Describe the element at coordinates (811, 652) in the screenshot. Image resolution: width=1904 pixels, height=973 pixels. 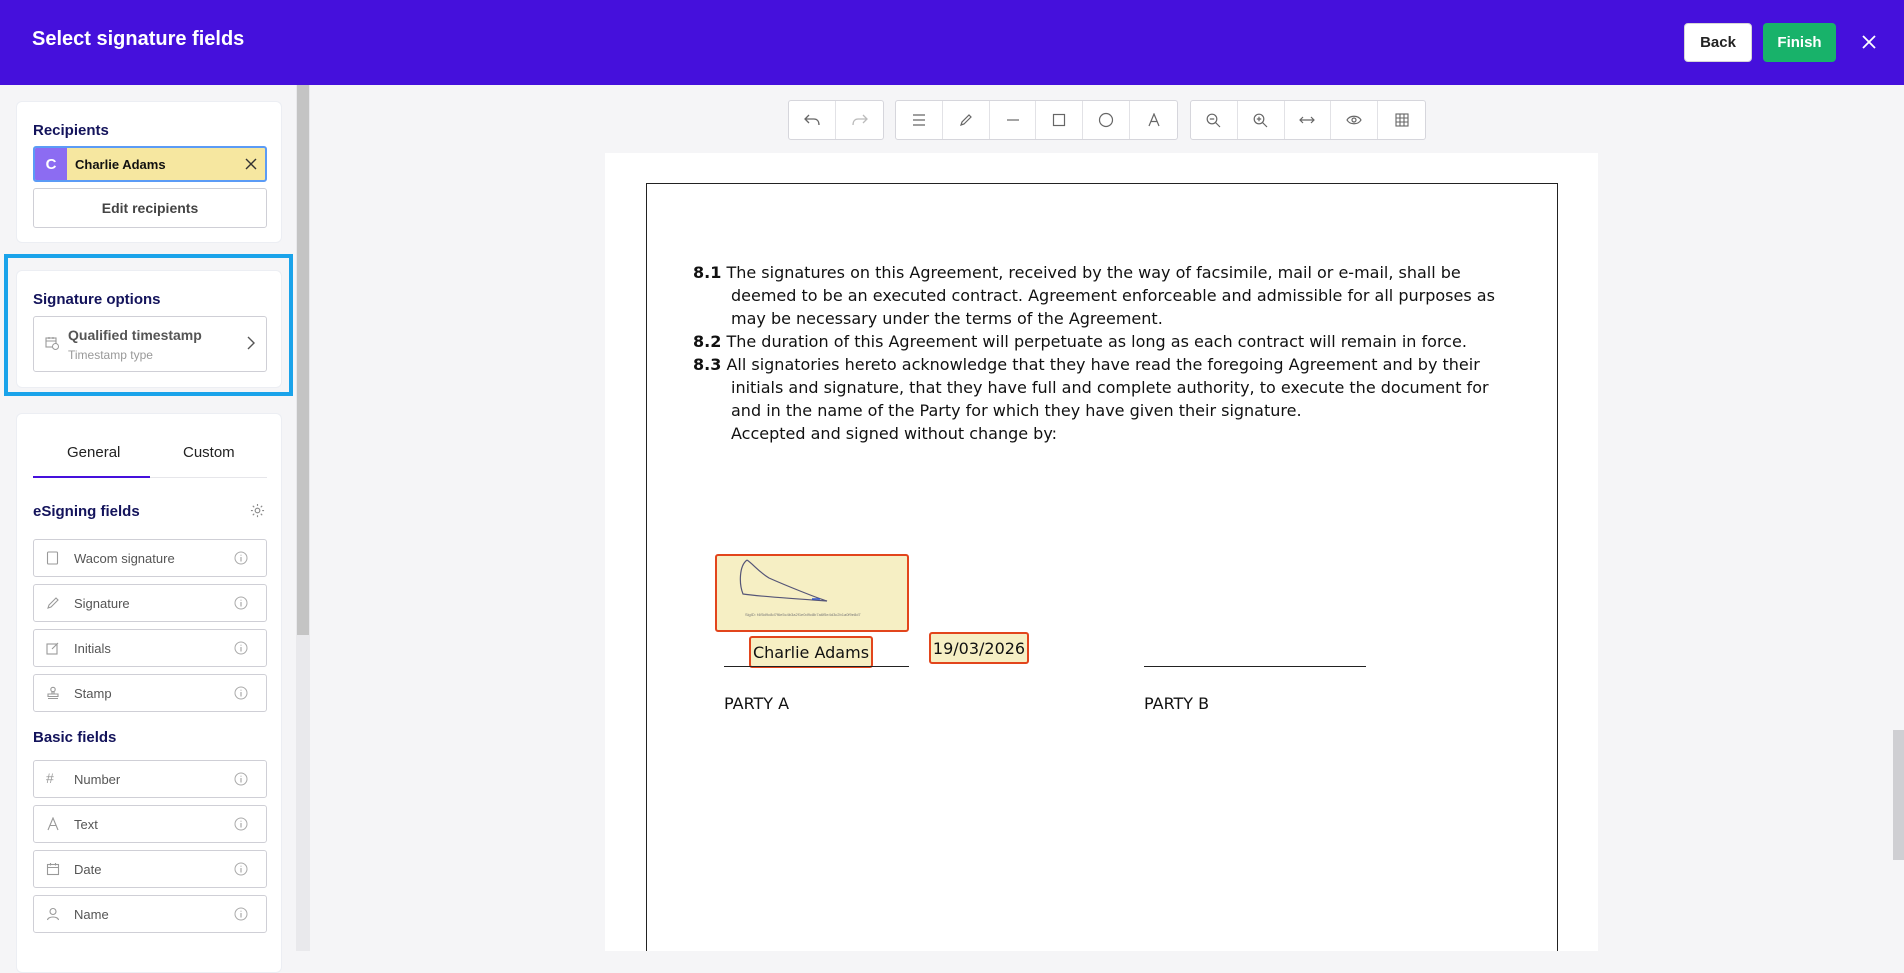
I see `placed-name-field: Charlie Adams` at that location.